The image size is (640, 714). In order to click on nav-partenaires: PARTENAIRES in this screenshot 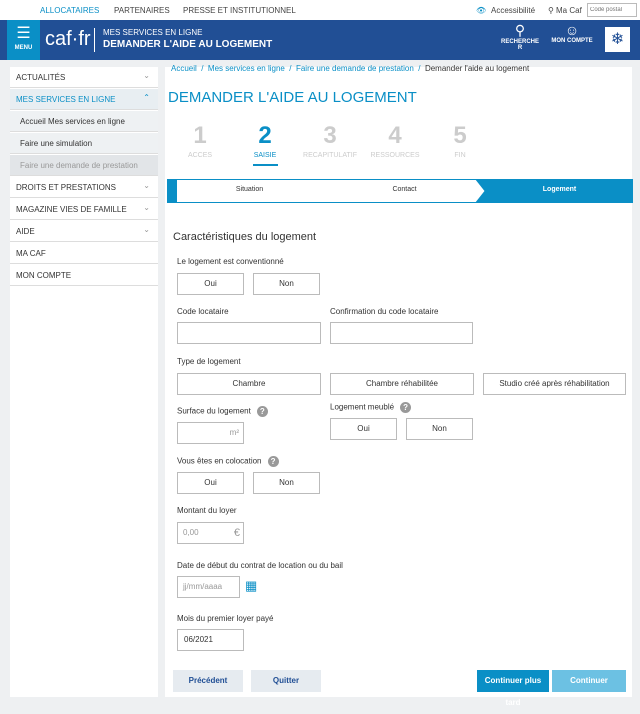, I will do `click(142, 10)`.